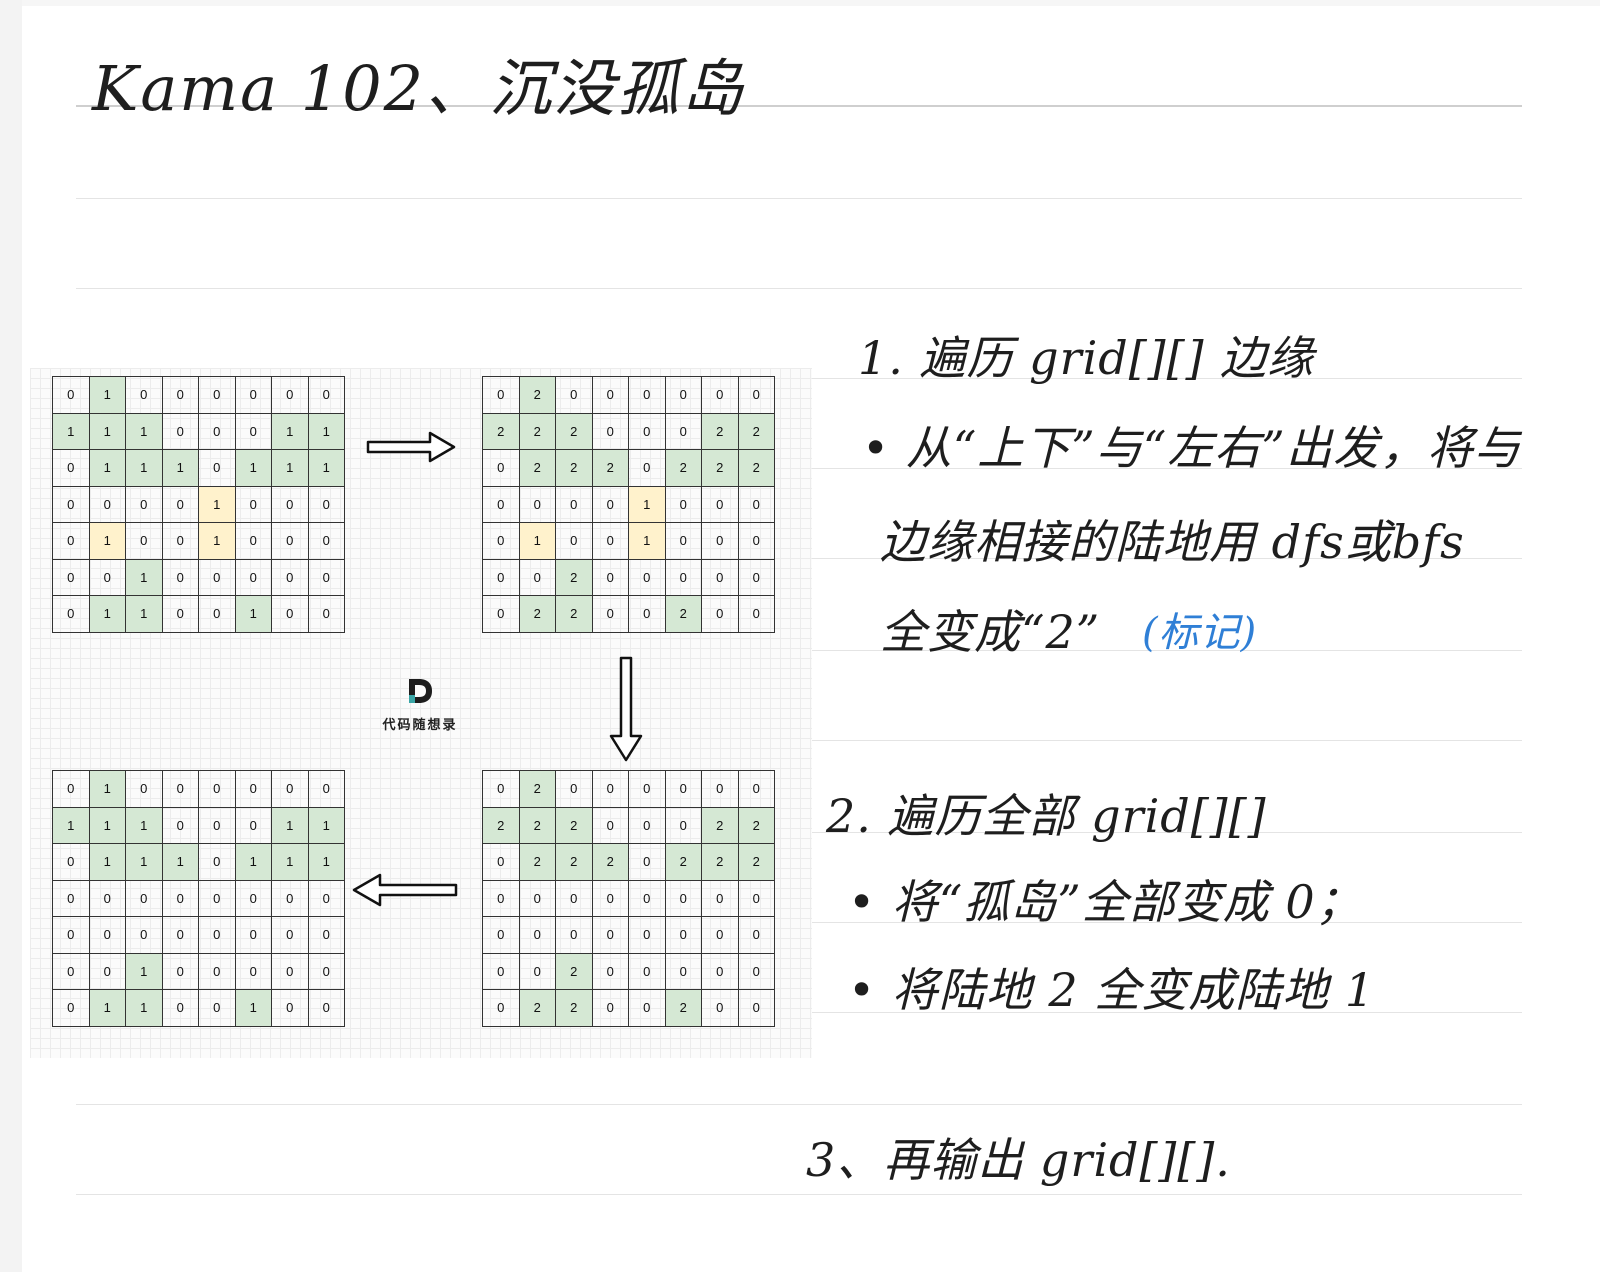 This screenshot has width=1600, height=1272. Describe the element at coordinates (1191, 448) in the screenshot. I see `step-1-line: • 从“上下”与“左右”出发，将与` at that location.